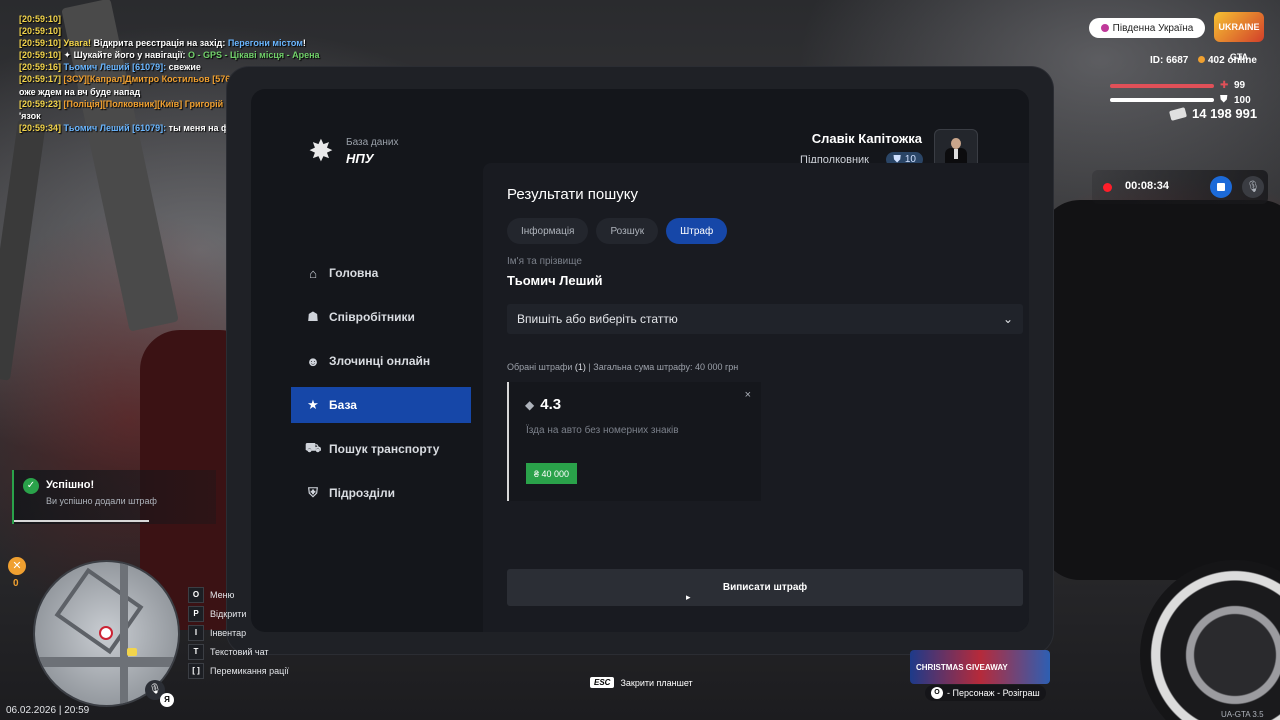  Describe the element at coordinates (381, 449) in the screenshot. I see `nav-item-5: ⛟ Пошук транспорту` at that location.